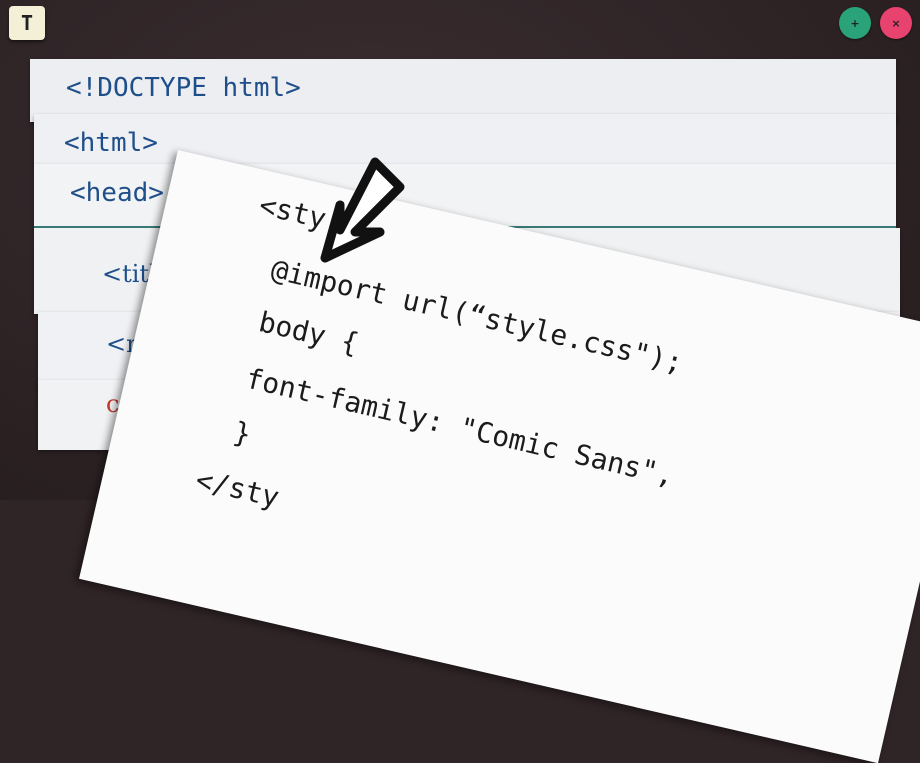  What do you see at coordinates (465, 140) in the screenshot?
I see `html-strip-html: <html>` at bounding box center [465, 140].